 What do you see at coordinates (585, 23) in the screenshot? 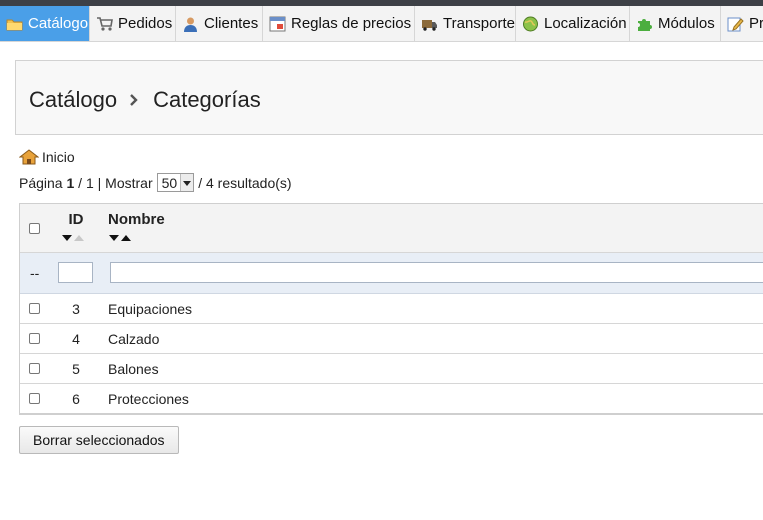
I see `tab-label: Localización` at bounding box center [585, 23].